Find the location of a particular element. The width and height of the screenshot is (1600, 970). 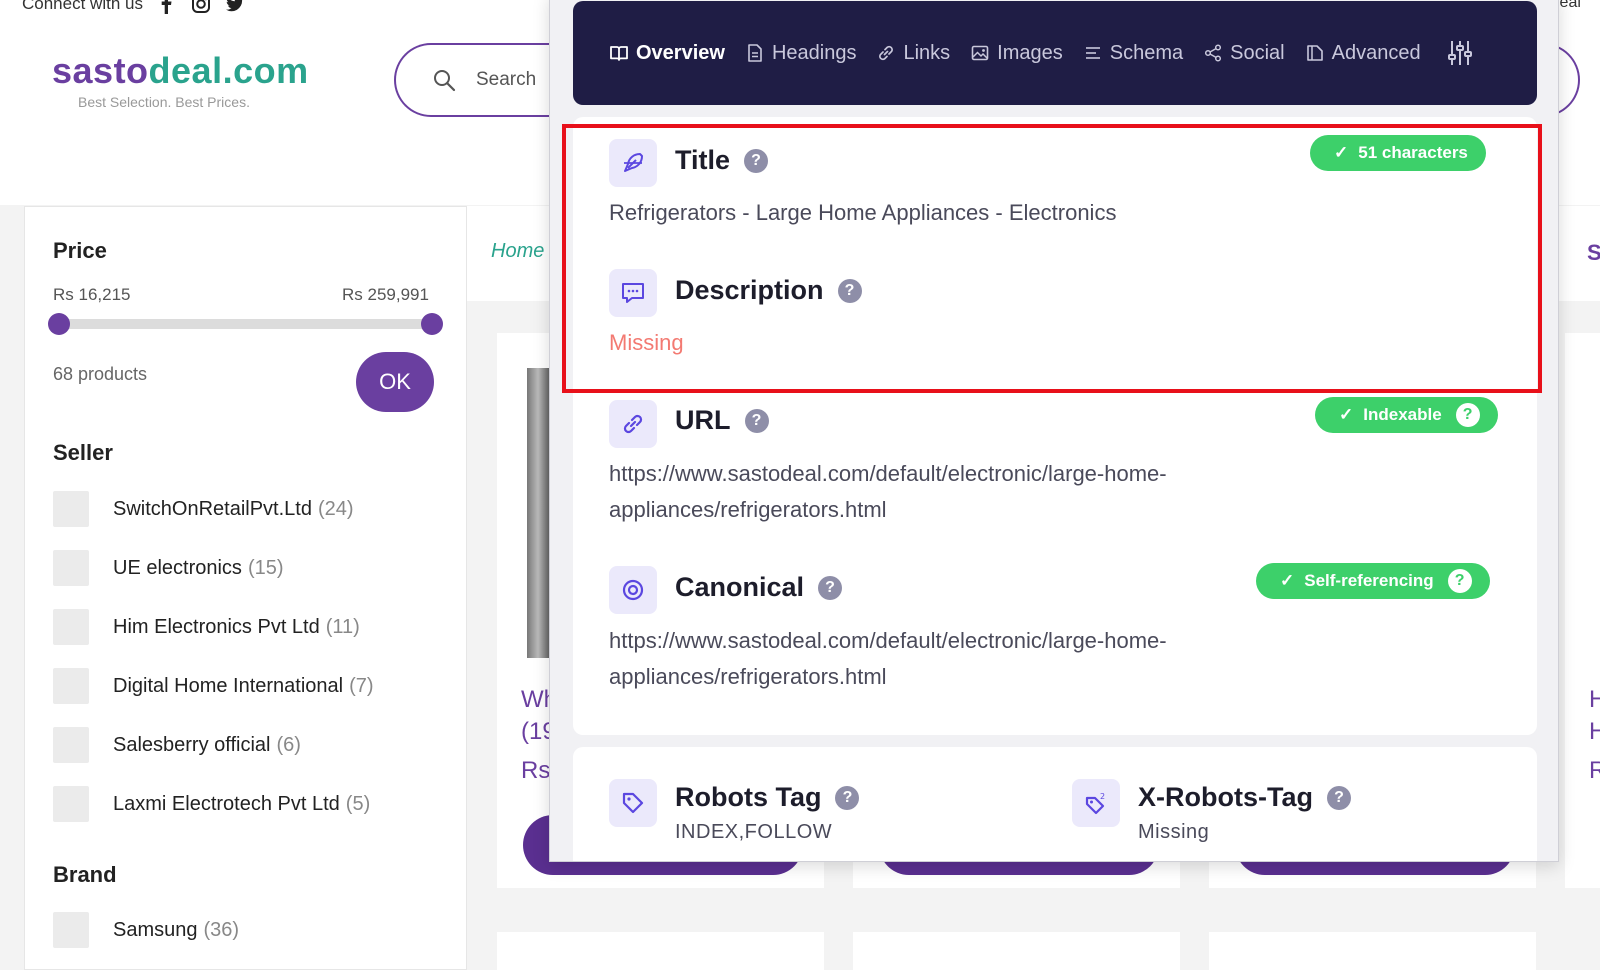

tab-schema: Schema is located at coordinates (1133, 53).